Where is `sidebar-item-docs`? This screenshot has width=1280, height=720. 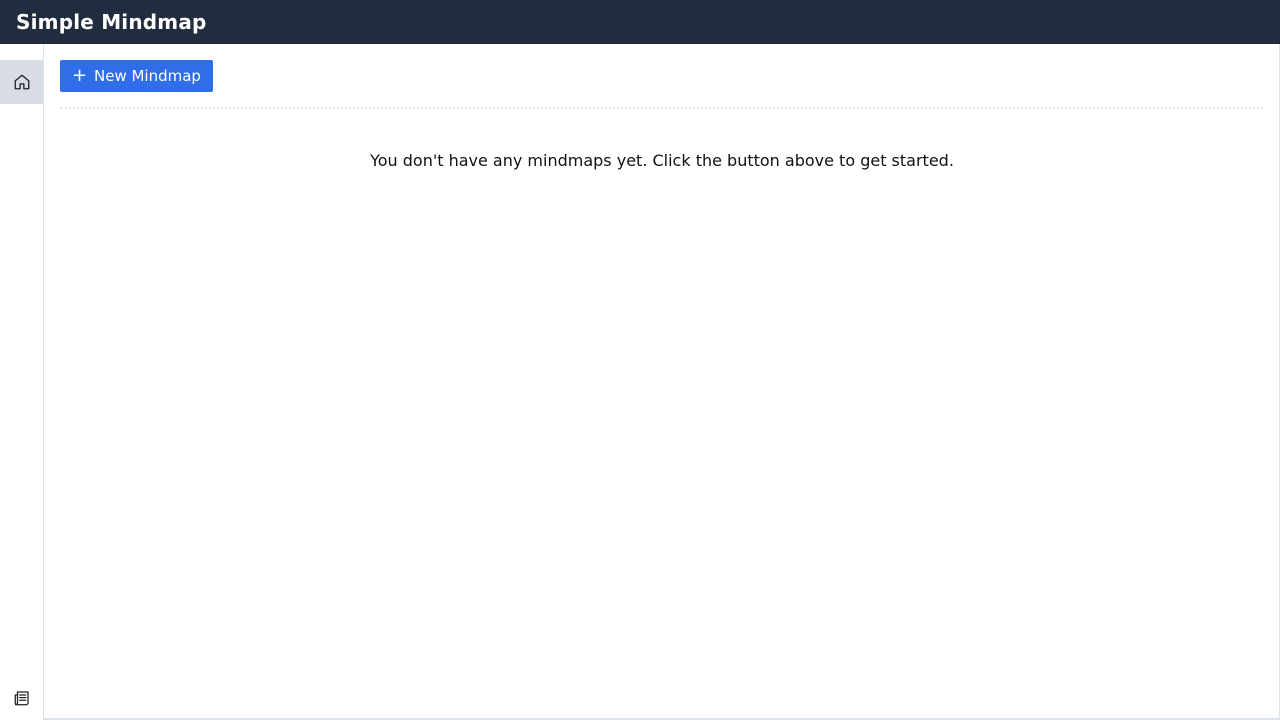 sidebar-item-docs is located at coordinates (21, 698).